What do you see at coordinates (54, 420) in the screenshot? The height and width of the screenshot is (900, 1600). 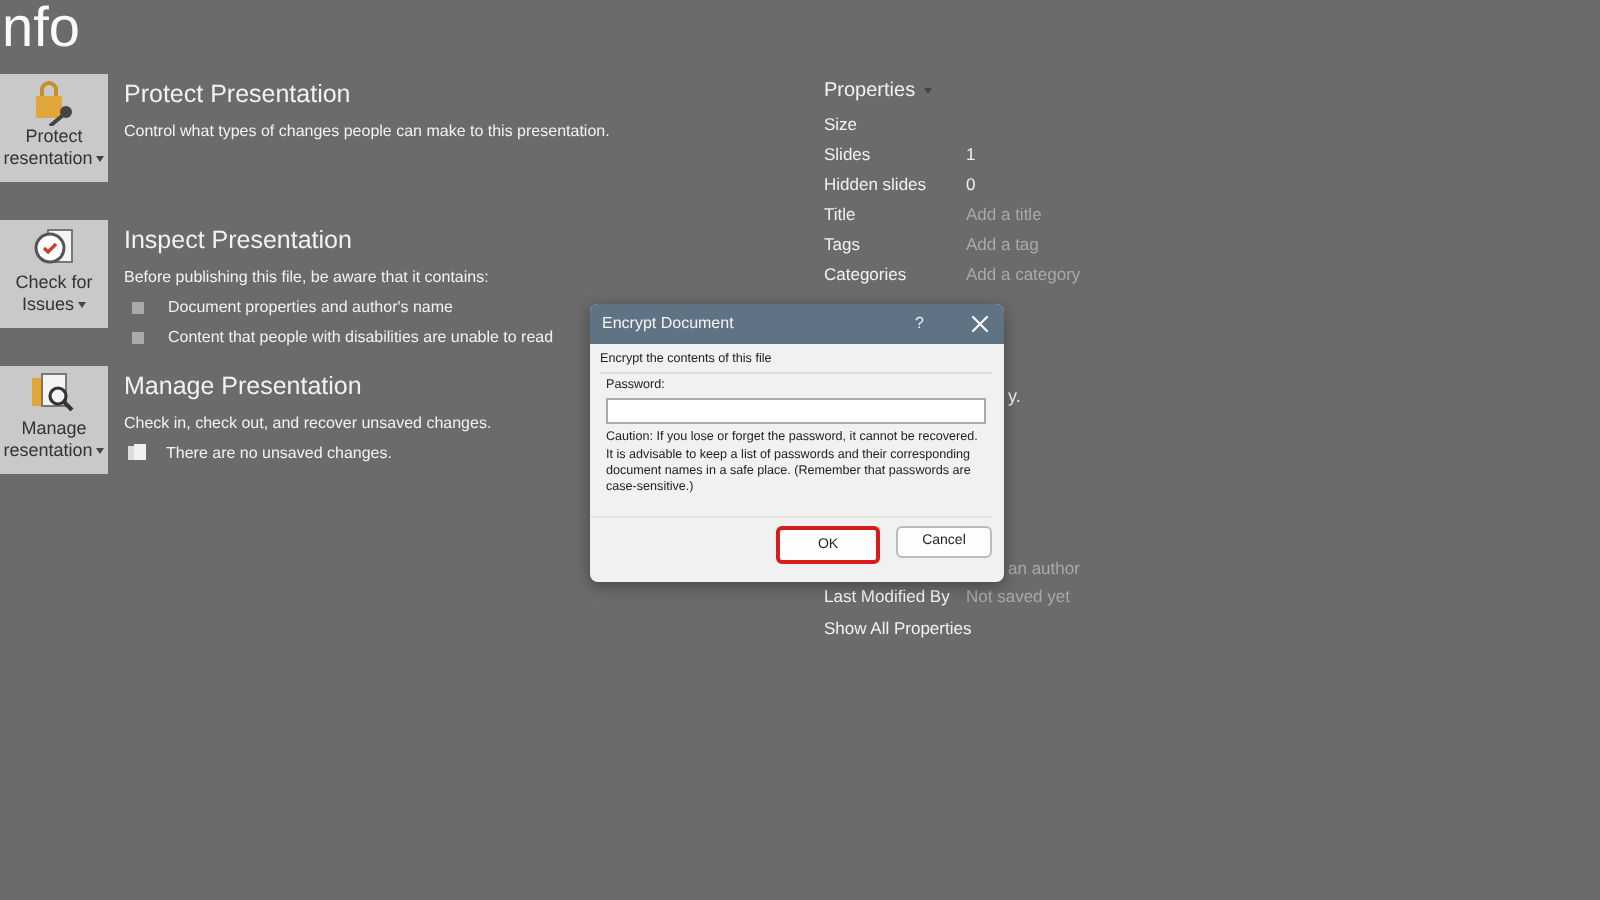 I see `manage-button: Manage resentation` at bounding box center [54, 420].